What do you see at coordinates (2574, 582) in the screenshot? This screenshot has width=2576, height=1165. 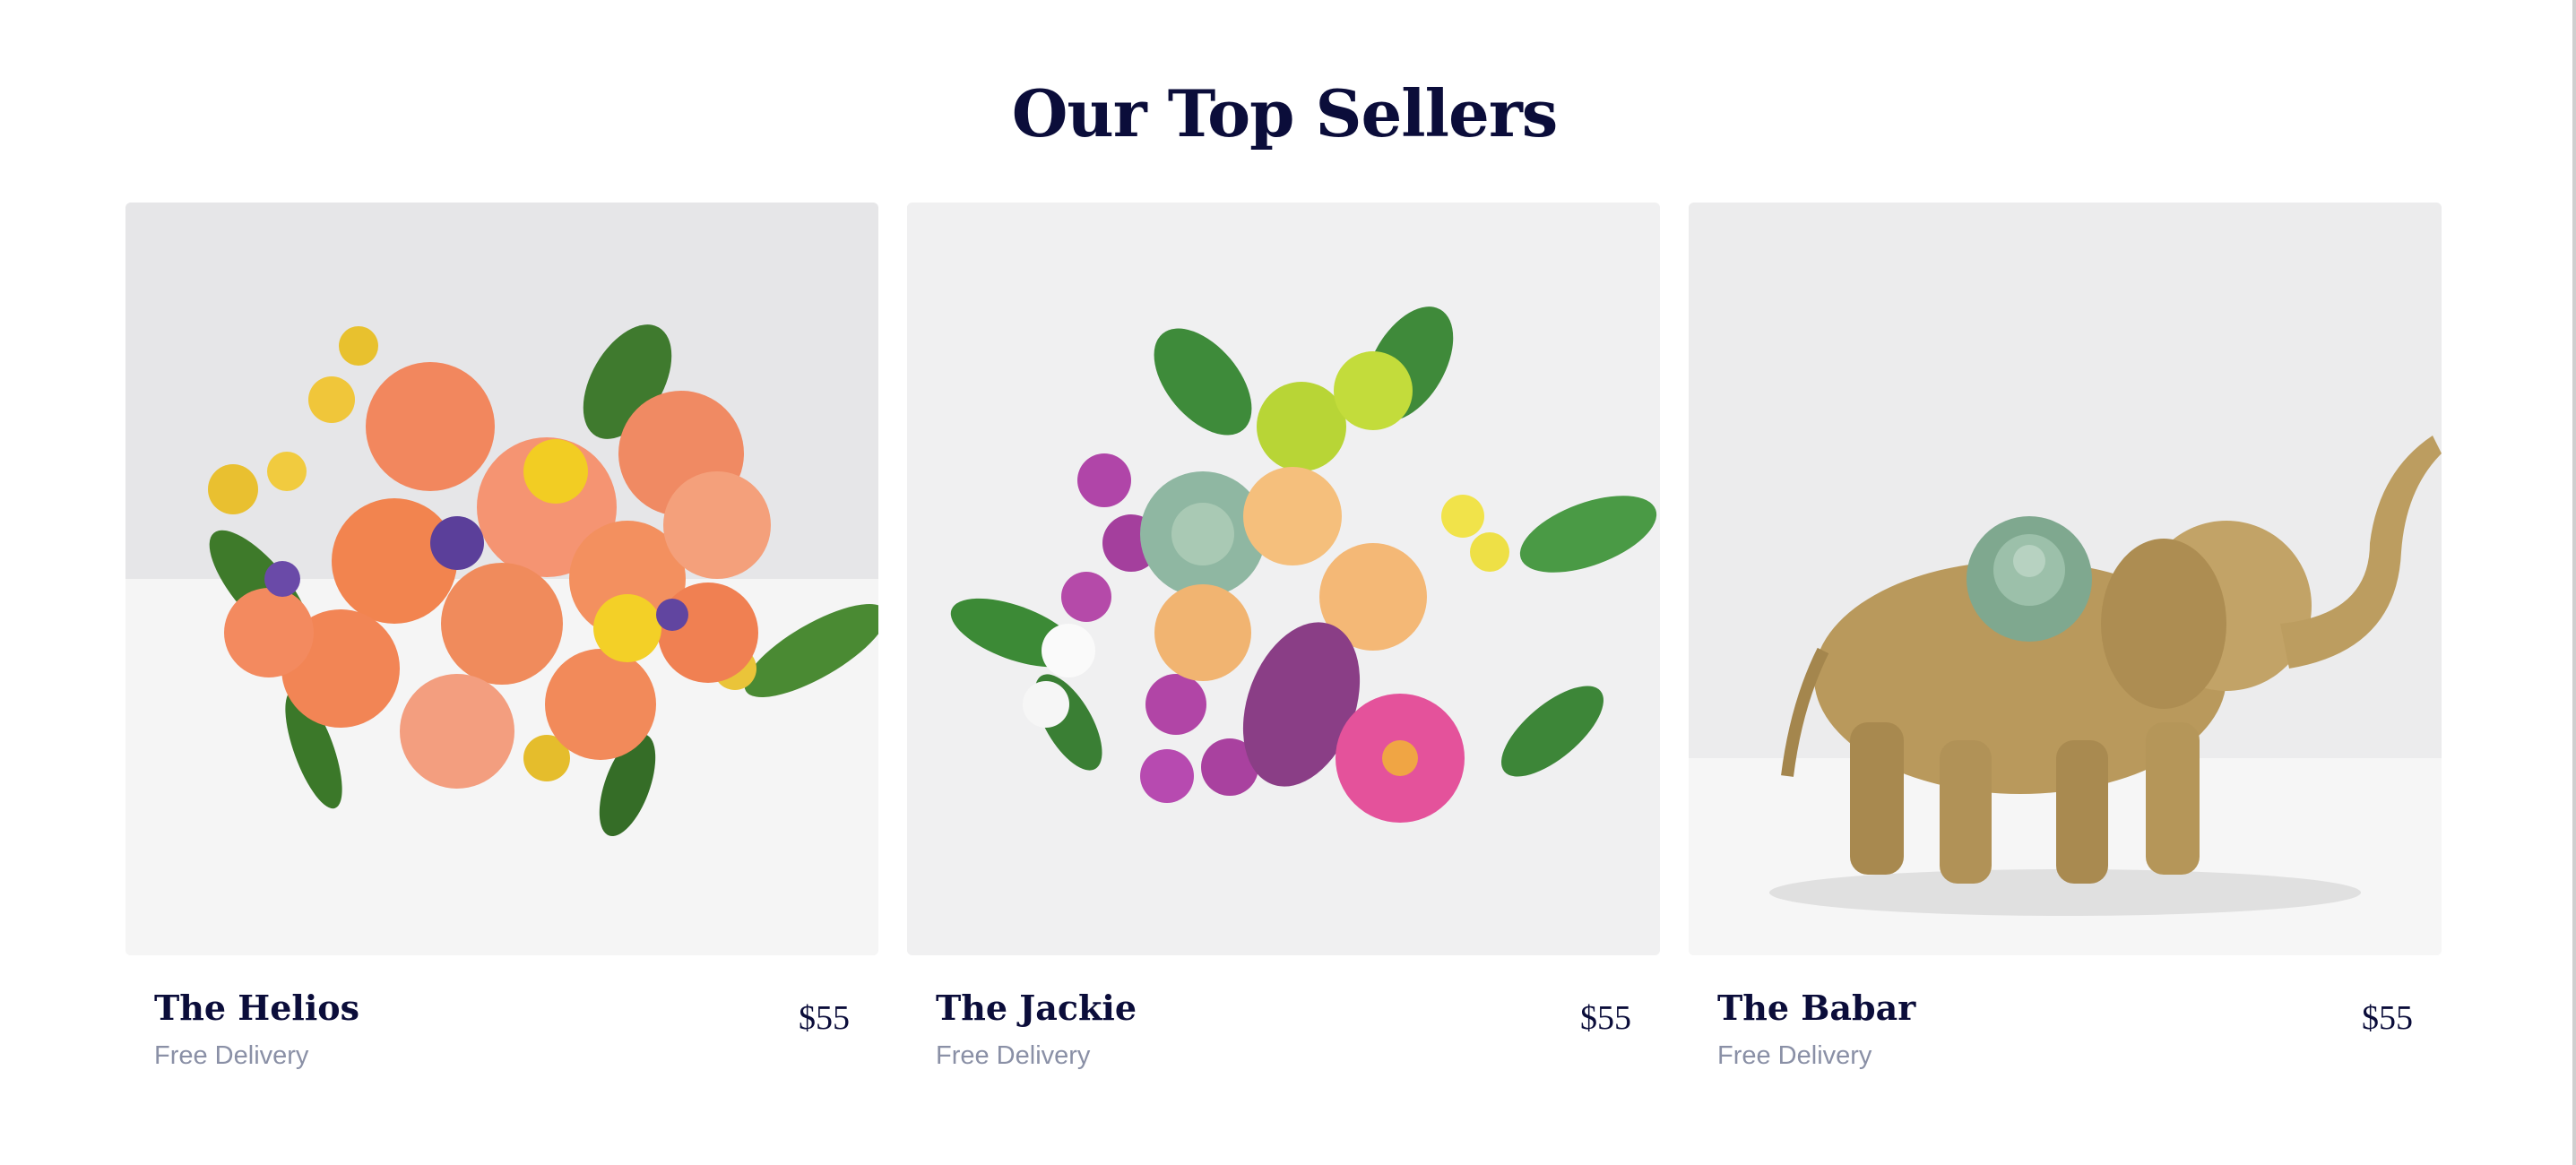 I see `window-edge` at bounding box center [2574, 582].